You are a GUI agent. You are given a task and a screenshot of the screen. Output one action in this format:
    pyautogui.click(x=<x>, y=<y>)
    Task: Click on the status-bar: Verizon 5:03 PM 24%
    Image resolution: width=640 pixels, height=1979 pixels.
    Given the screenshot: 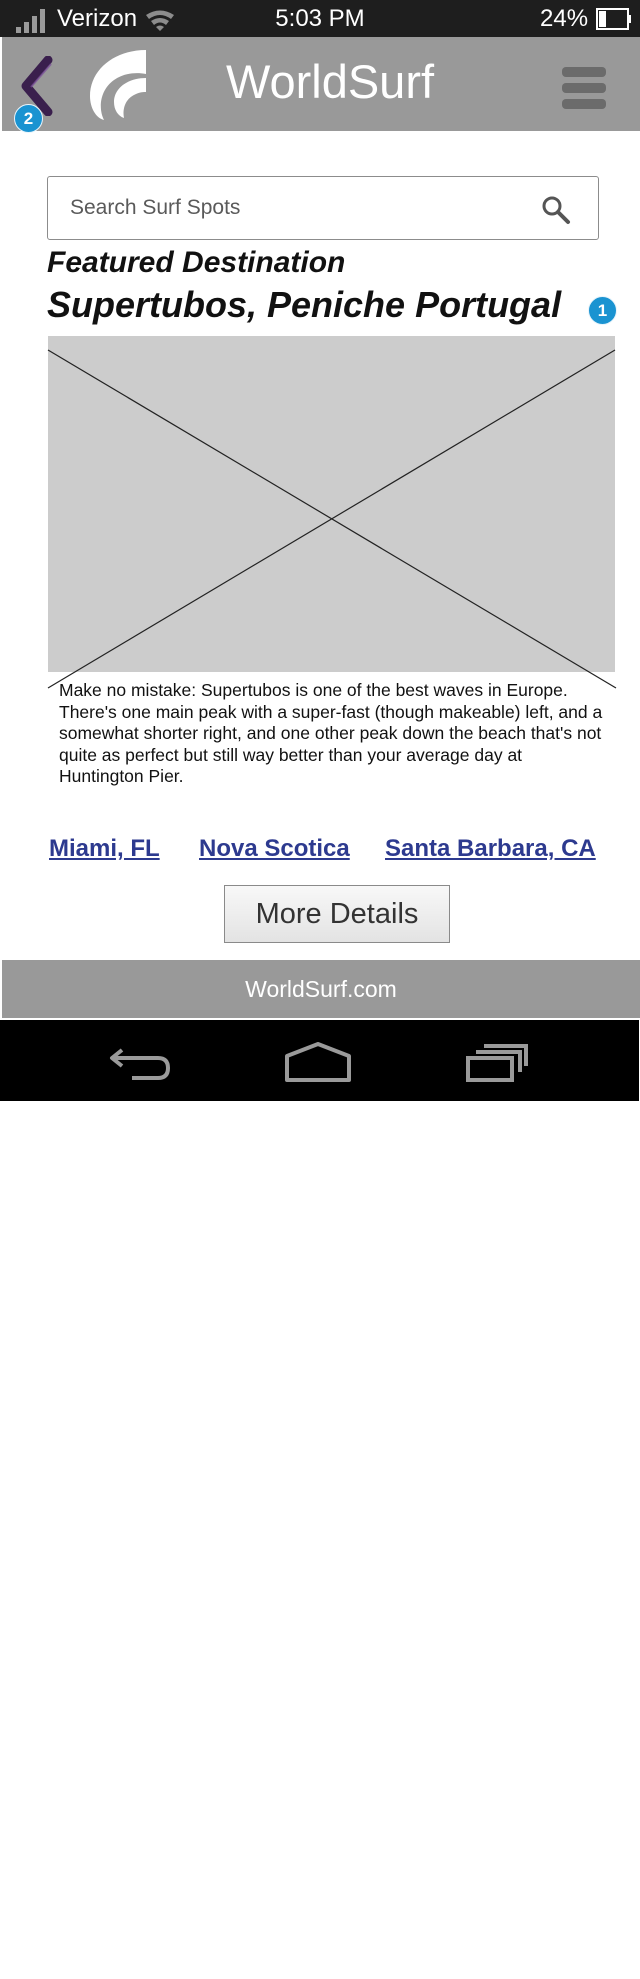 What is the action you would take?
    pyautogui.click(x=320, y=18)
    